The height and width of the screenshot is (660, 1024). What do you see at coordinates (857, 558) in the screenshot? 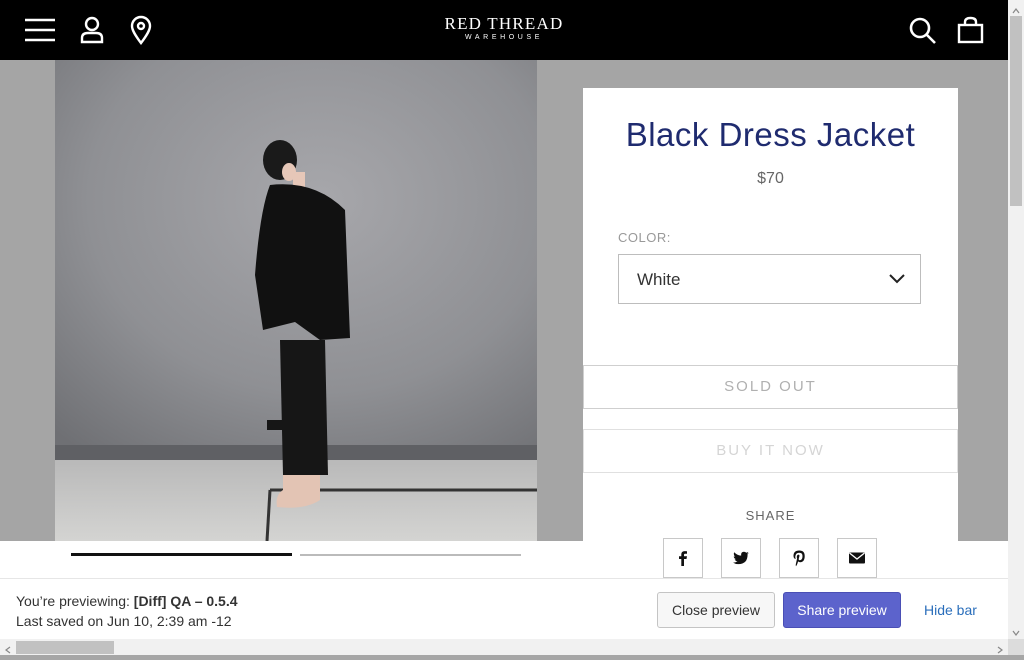
I see `share-email-button` at bounding box center [857, 558].